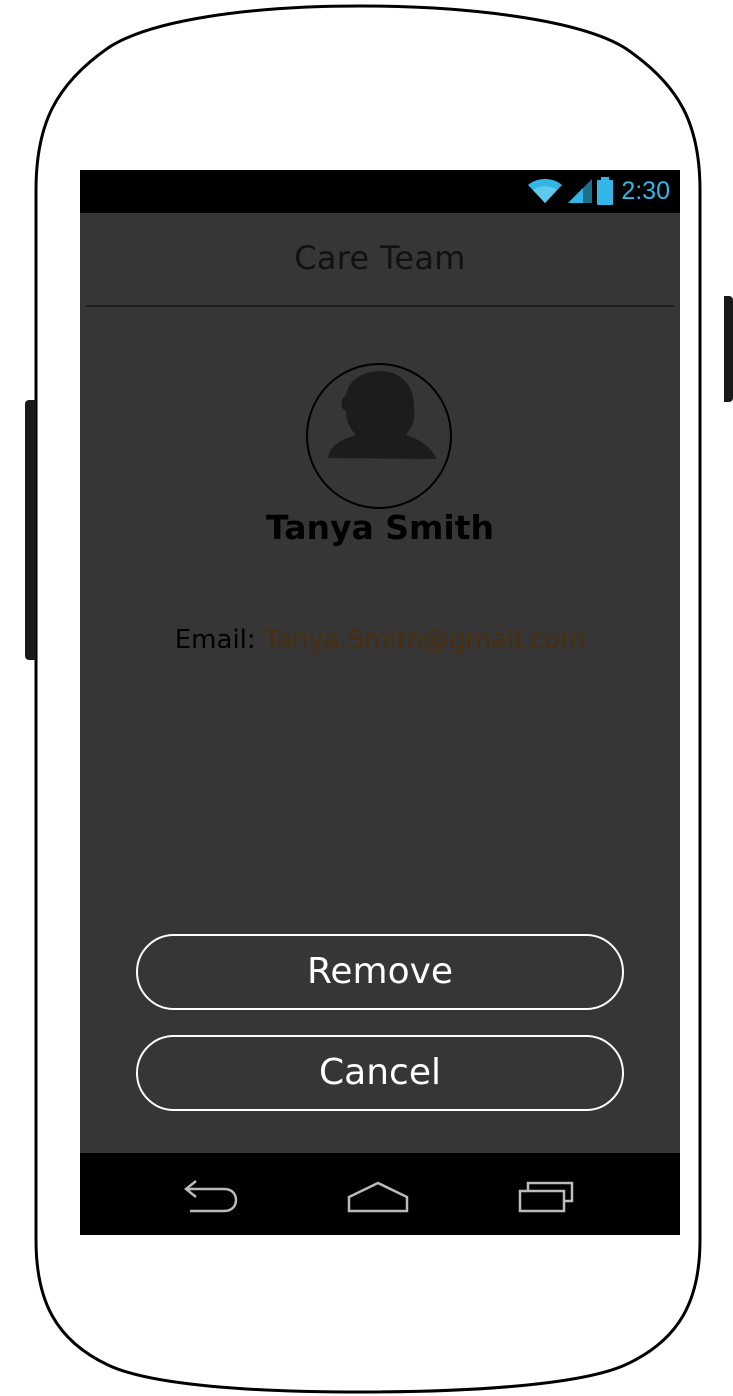 Image resolution: width=733 pixels, height=1396 pixels. What do you see at coordinates (380, 191) in the screenshot?
I see `status-bar: 2:30` at bounding box center [380, 191].